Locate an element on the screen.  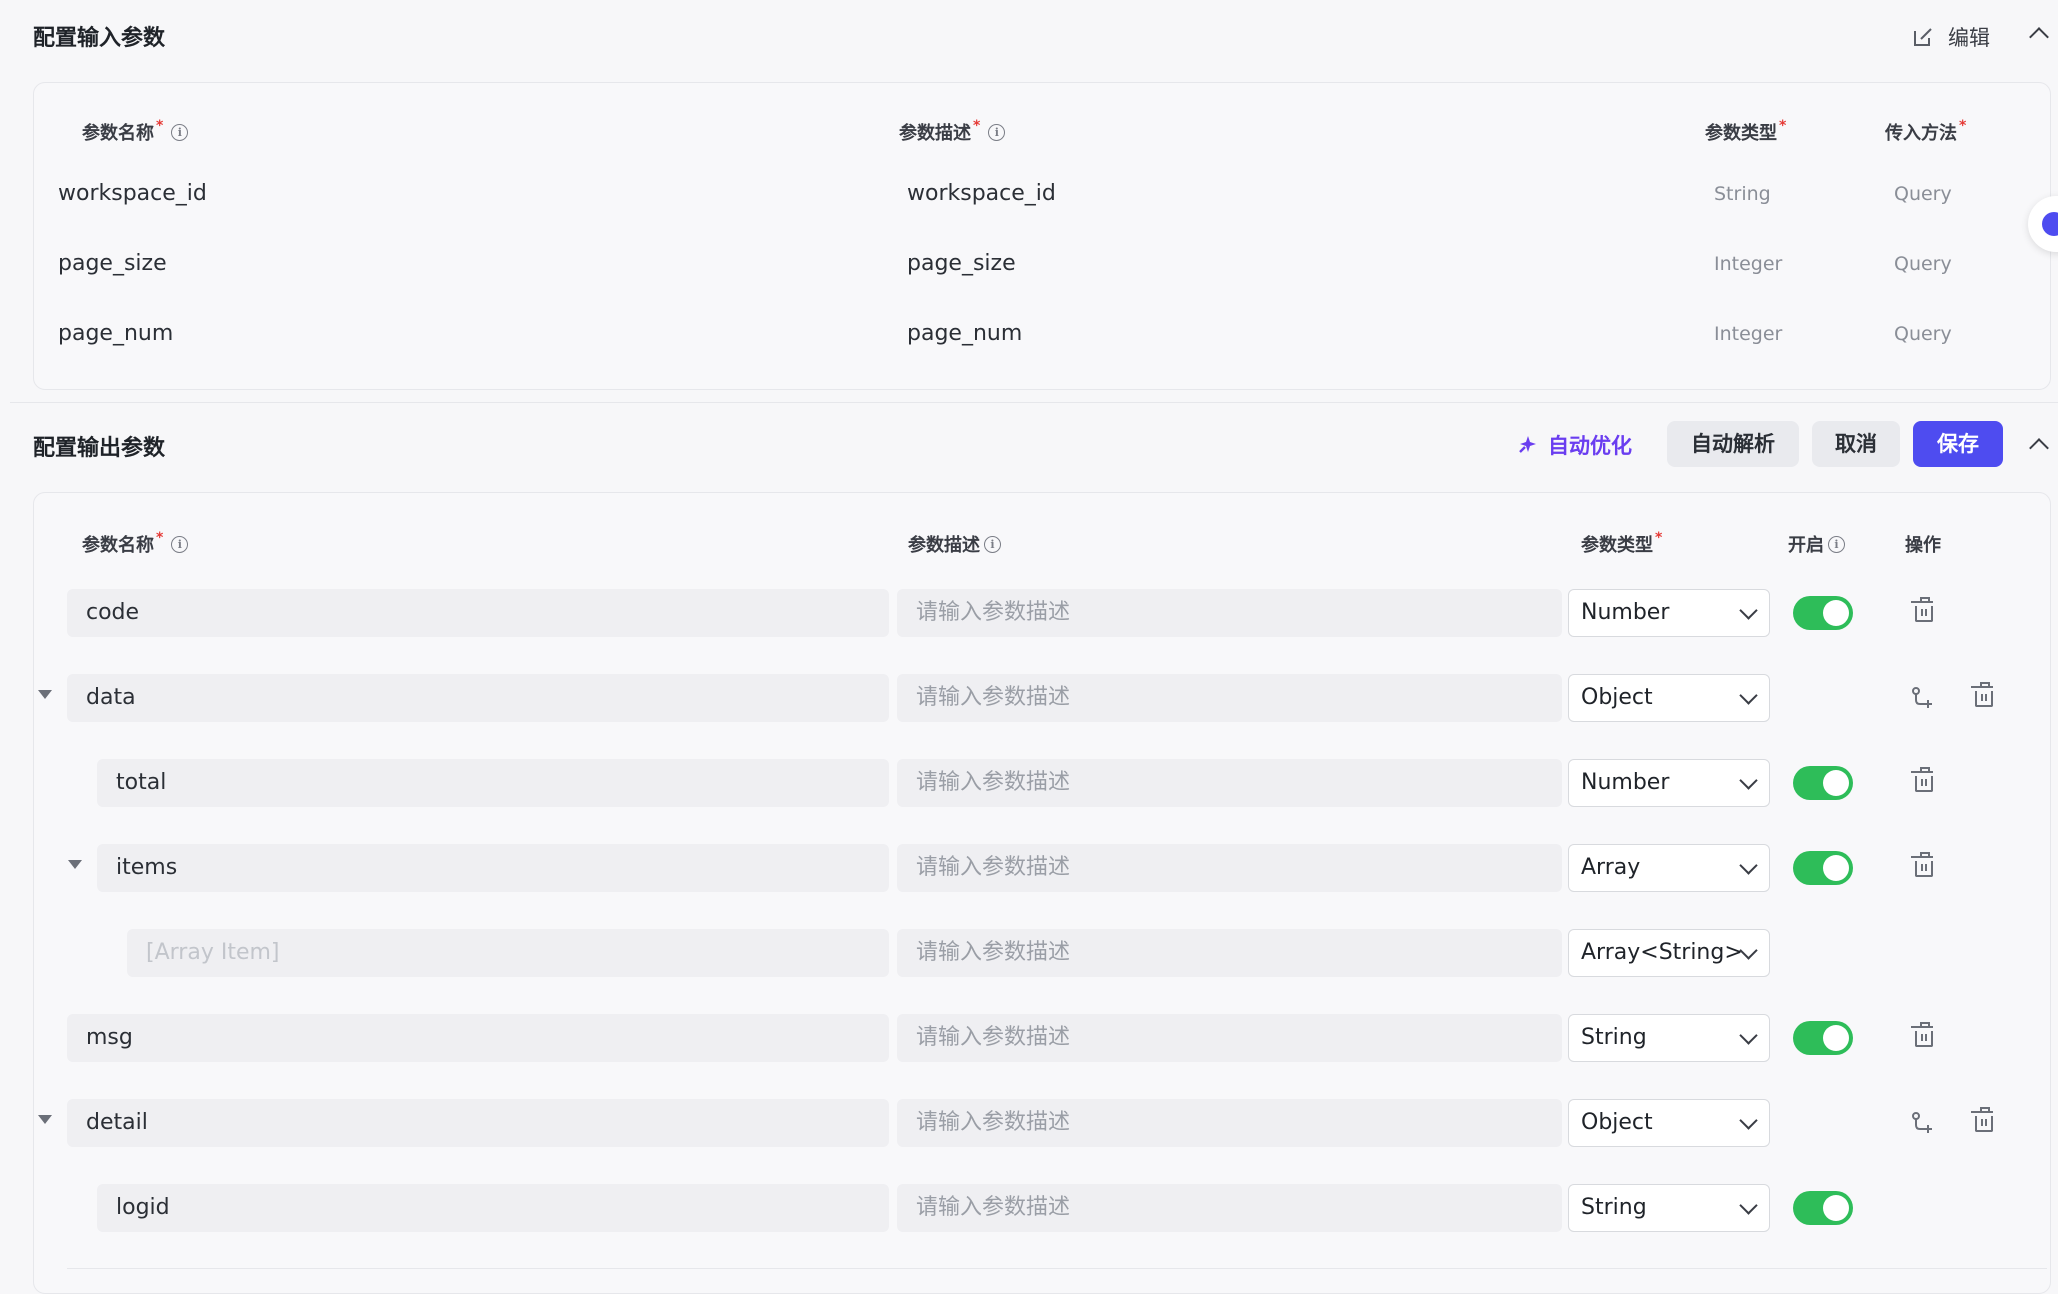
input-row-type: String is located at coordinates (1742, 194).